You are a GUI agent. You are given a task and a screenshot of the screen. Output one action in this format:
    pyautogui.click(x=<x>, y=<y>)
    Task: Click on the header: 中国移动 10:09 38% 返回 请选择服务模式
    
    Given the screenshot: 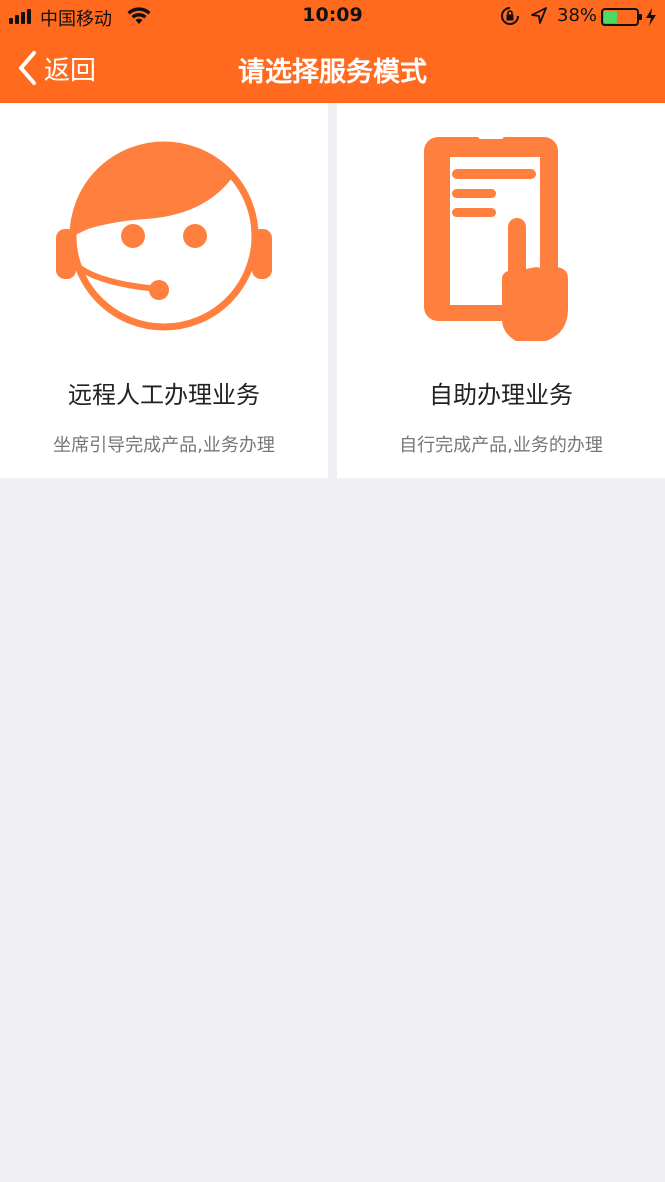 What is the action you would take?
    pyautogui.click(x=332, y=51)
    